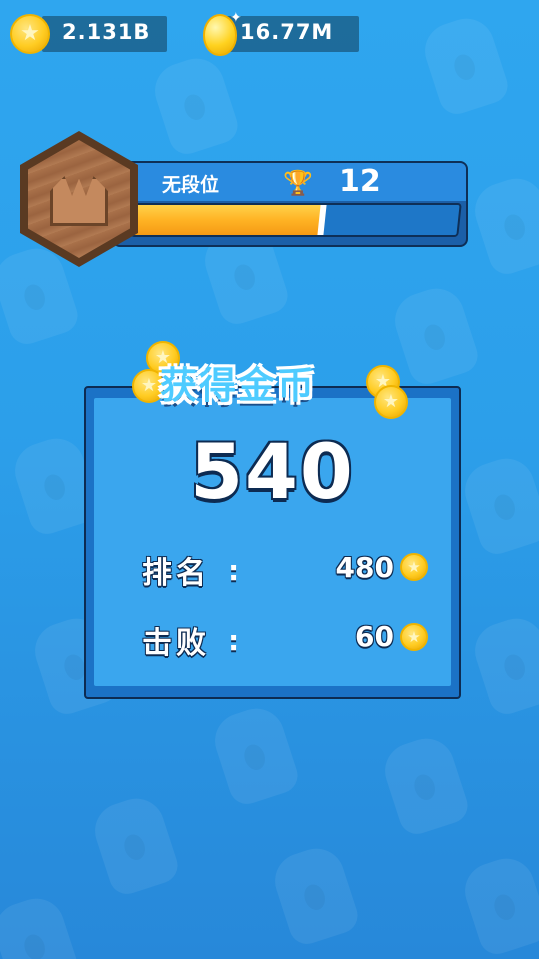 This screenshot has height=959, width=539. What do you see at coordinates (272, 471) in the screenshot?
I see `reward-amount: 540` at bounding box center [272, 471].